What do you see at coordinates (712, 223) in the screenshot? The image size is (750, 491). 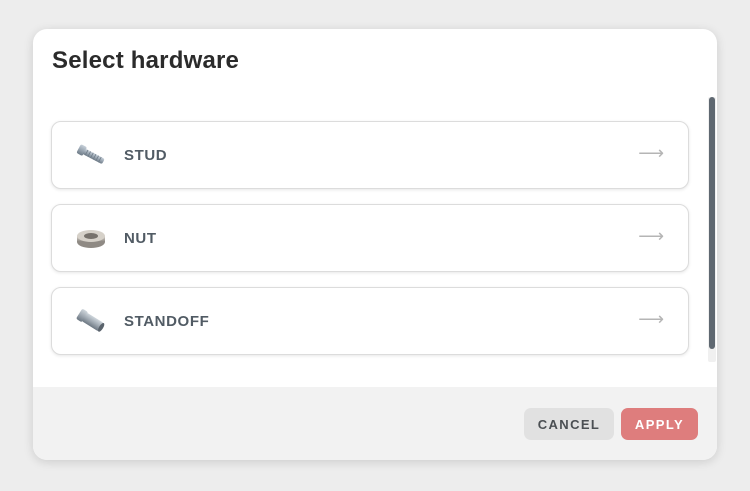 I see `scrollbar-thumb` at bounding box center [712, 223].